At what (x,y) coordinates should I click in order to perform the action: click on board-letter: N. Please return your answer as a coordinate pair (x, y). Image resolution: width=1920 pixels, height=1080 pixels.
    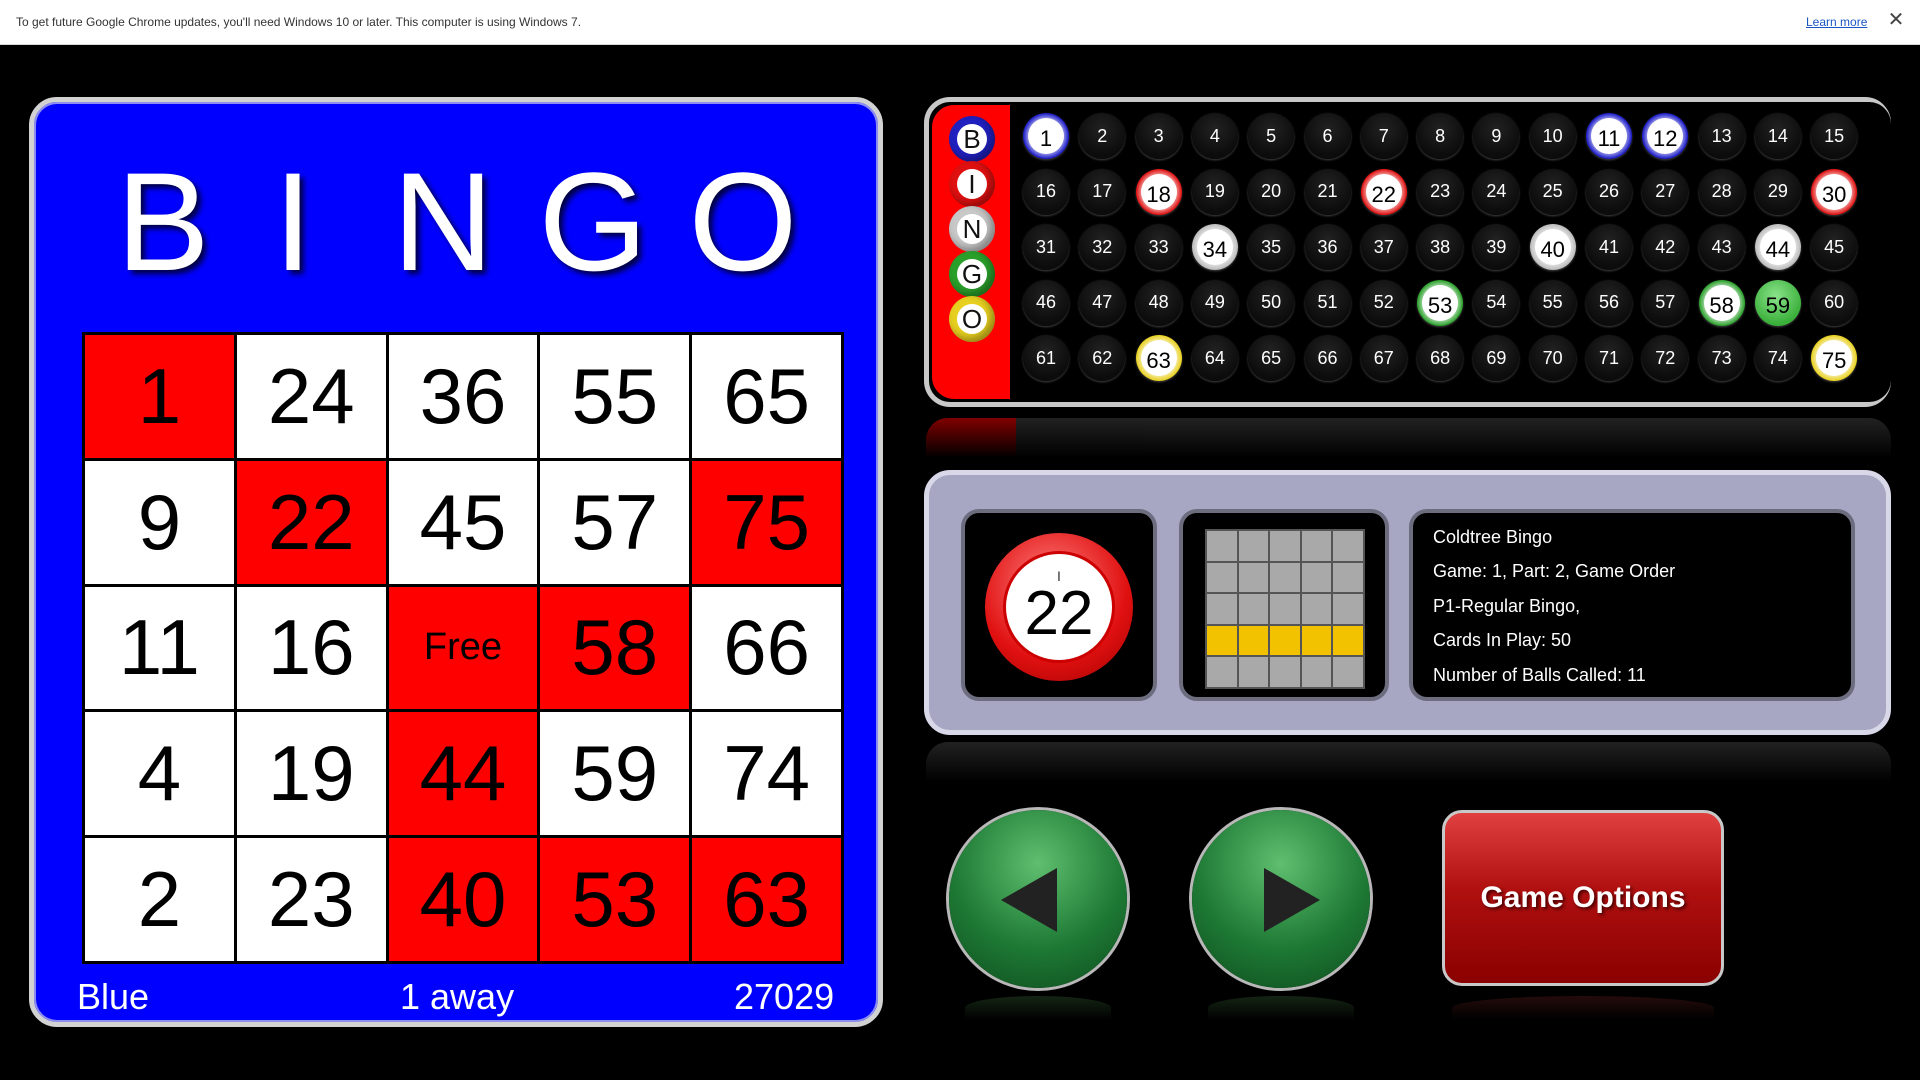
    Looking at the image, I should click on (972, 229).